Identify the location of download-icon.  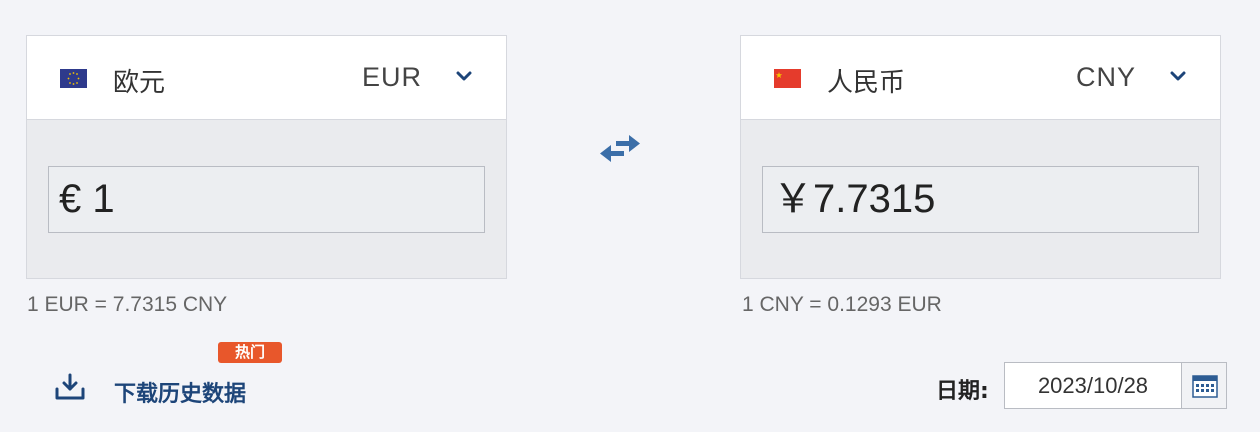
(70, 386).